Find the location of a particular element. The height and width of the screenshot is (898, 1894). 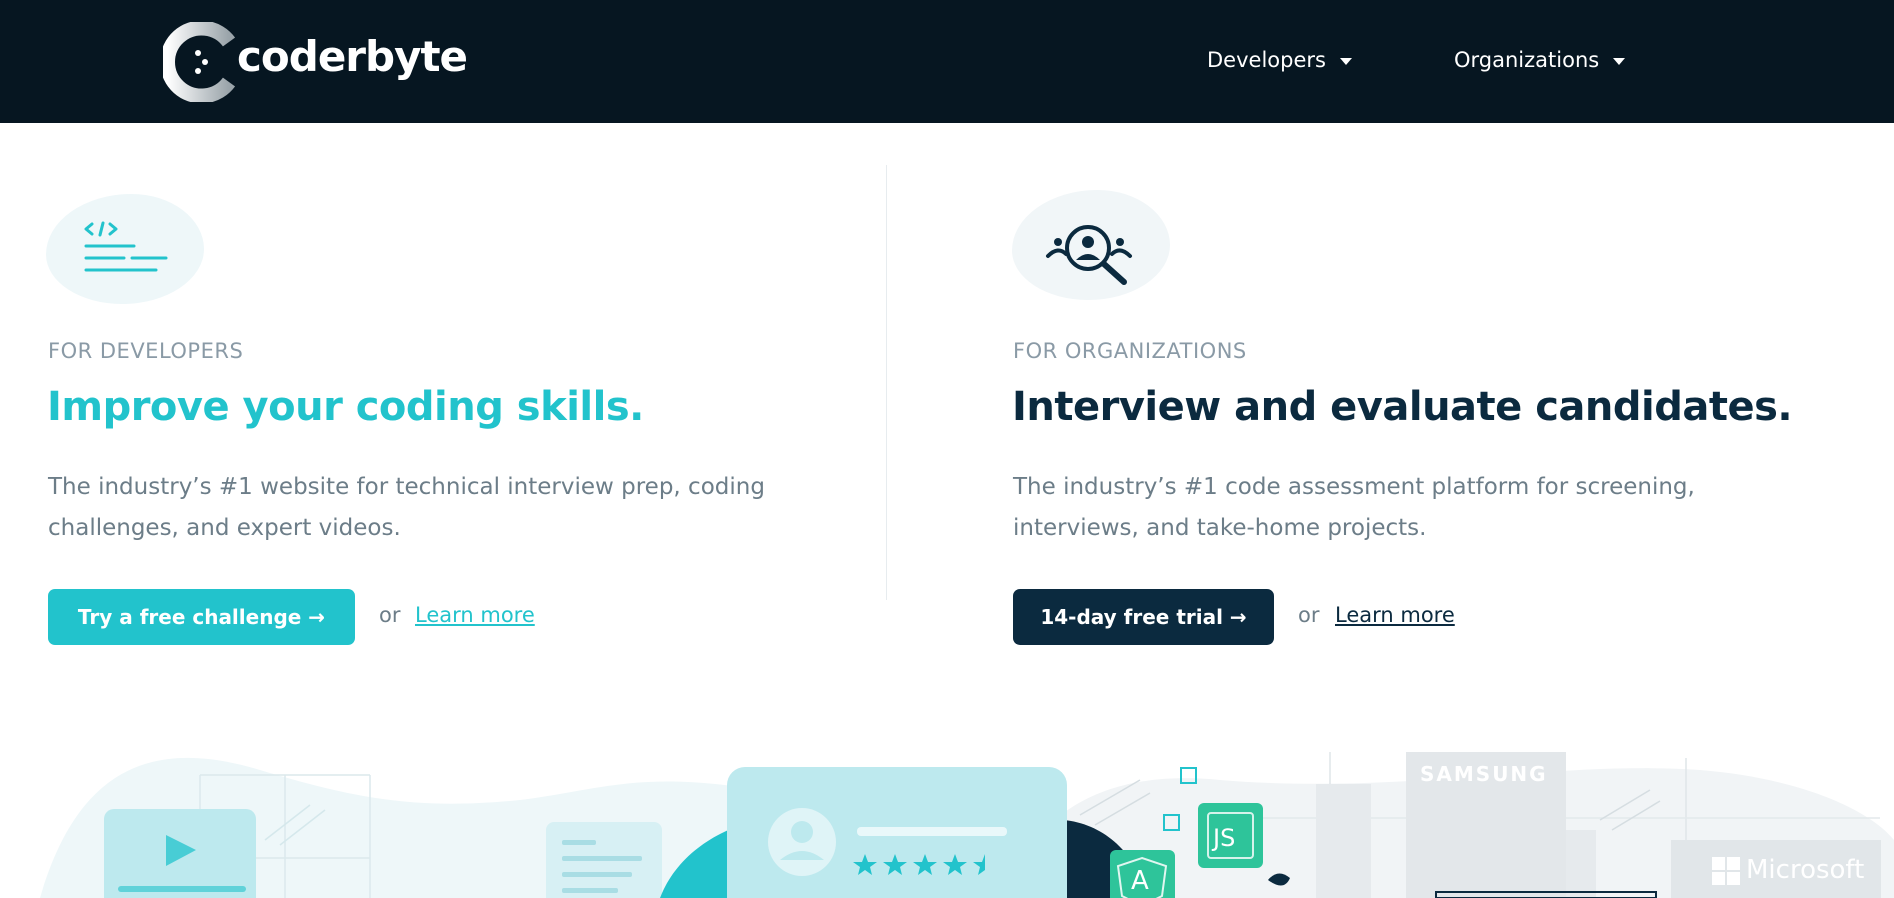

developers-description-line: challenges, and expert videos. is located at coordinates (224, 528).